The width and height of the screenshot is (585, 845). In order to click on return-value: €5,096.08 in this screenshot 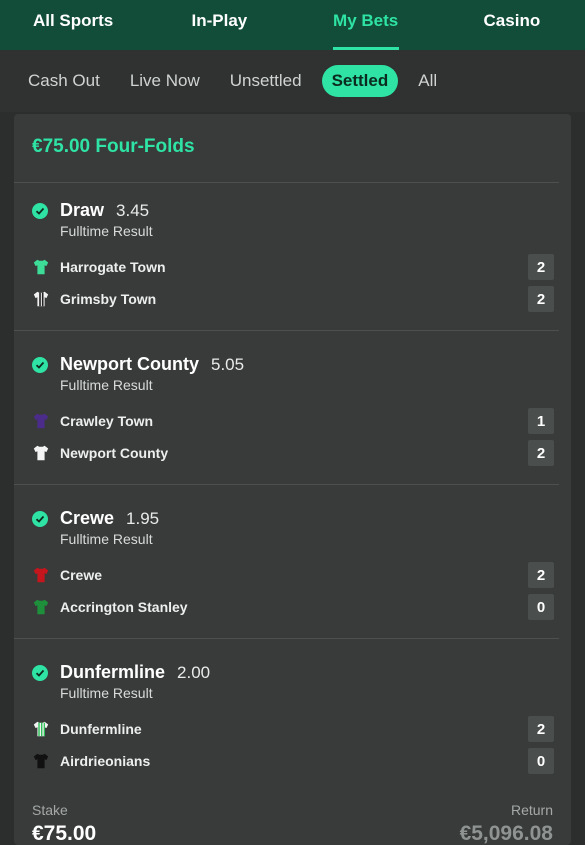, I will do `click(506, 833)`.